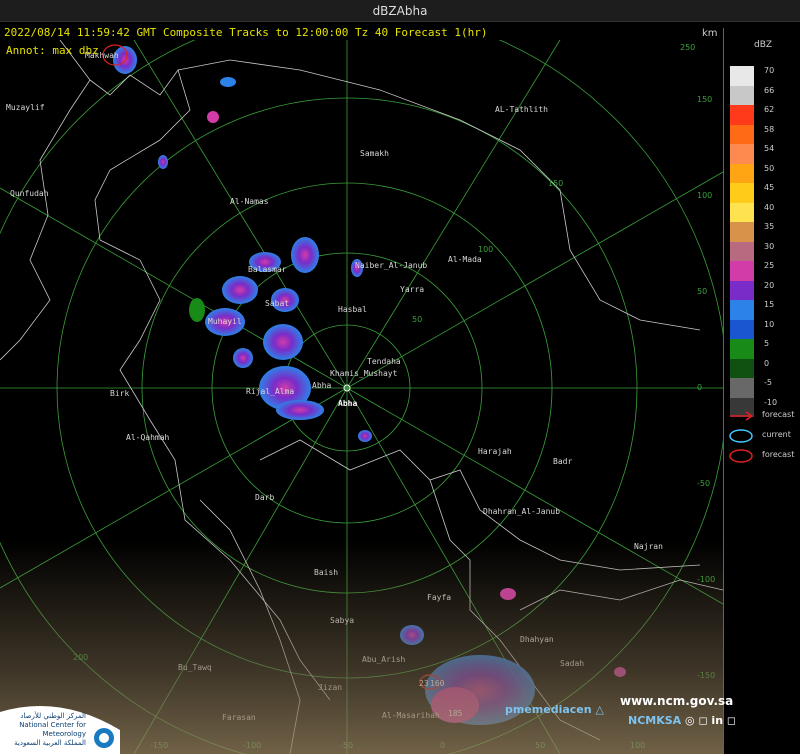 The width and height of the screenshot is (800, 754). Describe the element at coordinates (264, 497) in the screenshot. I see `place-label: Darb` at that location.